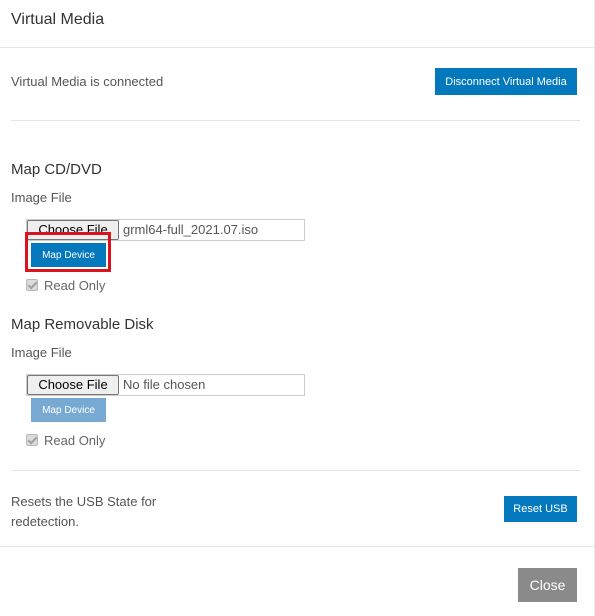  What do you see at coordinates (87, 81) in the screenshot?
I see `connection-status-text: Virtual Media is connected` at bounding box center [87, 81].